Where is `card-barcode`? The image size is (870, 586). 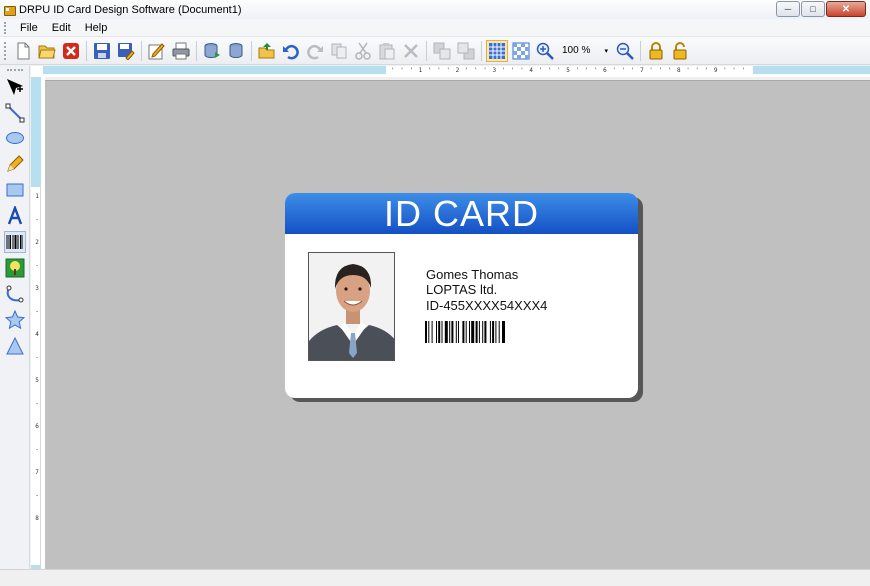 card-barcode is located at coordinates (482, 332).